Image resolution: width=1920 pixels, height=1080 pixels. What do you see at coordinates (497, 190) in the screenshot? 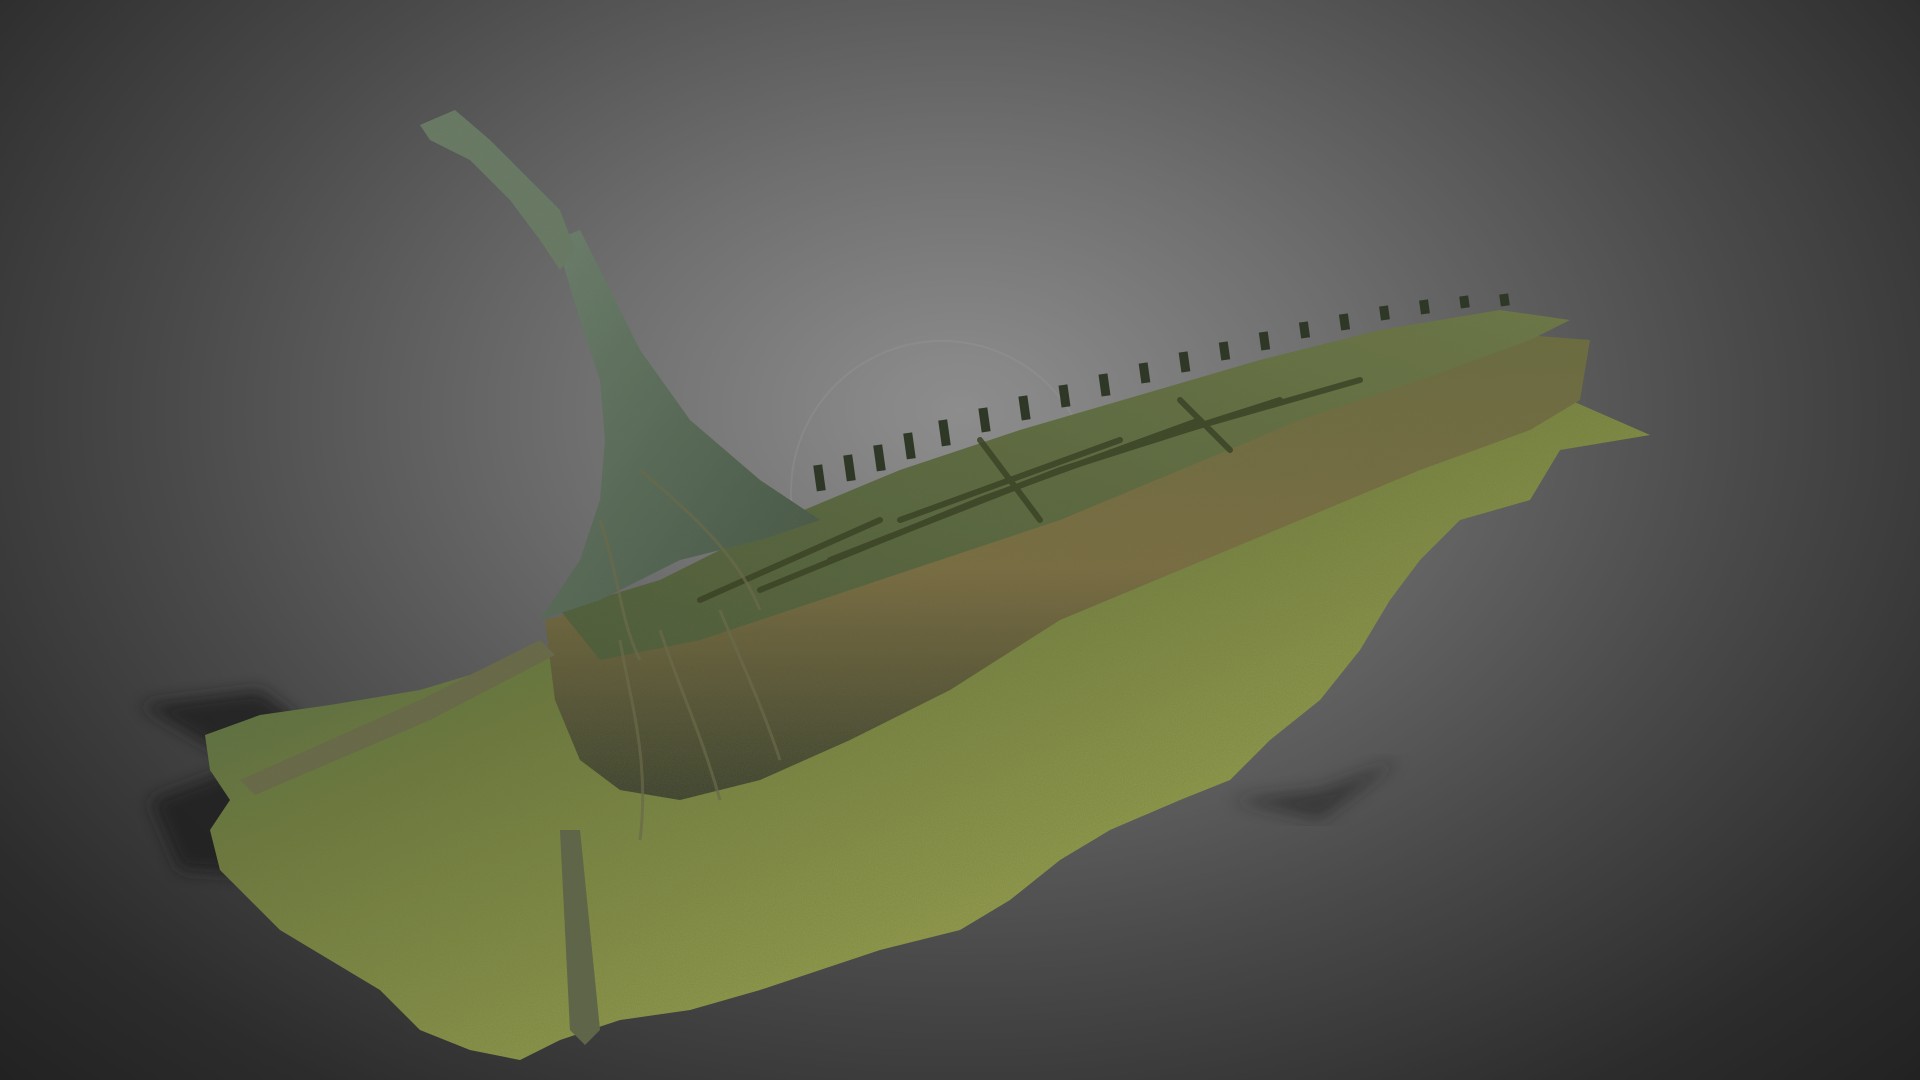
I see `bowsprit` at bounding box center [497, 190].